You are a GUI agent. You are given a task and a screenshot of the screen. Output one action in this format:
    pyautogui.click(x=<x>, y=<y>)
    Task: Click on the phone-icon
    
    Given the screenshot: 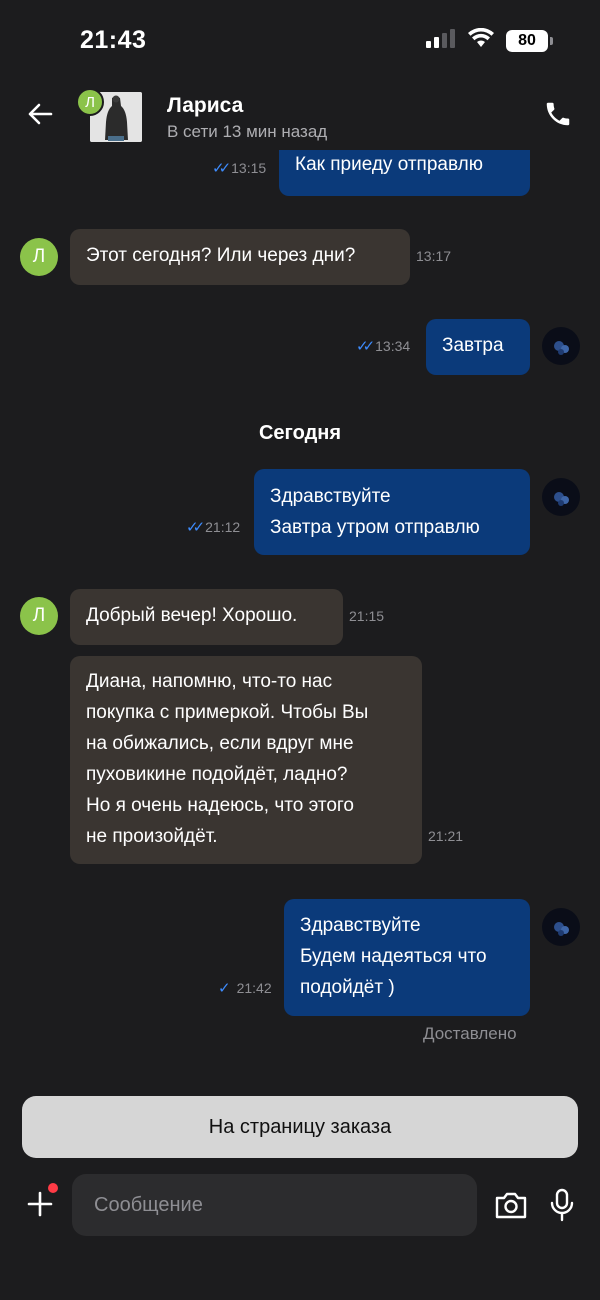 What is the action you would take?
    pyautogui.click(x=558, y=114)
    